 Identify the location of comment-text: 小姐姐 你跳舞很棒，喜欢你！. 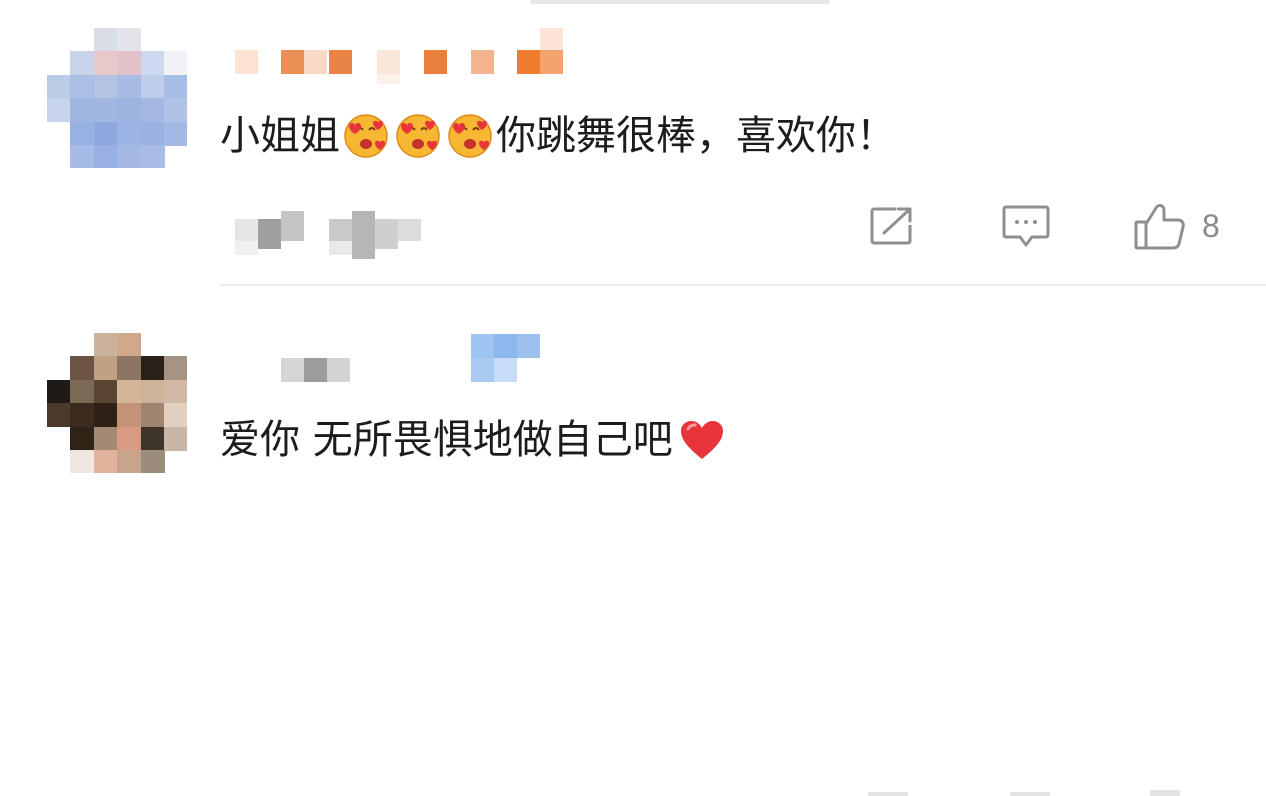
(558, 136).